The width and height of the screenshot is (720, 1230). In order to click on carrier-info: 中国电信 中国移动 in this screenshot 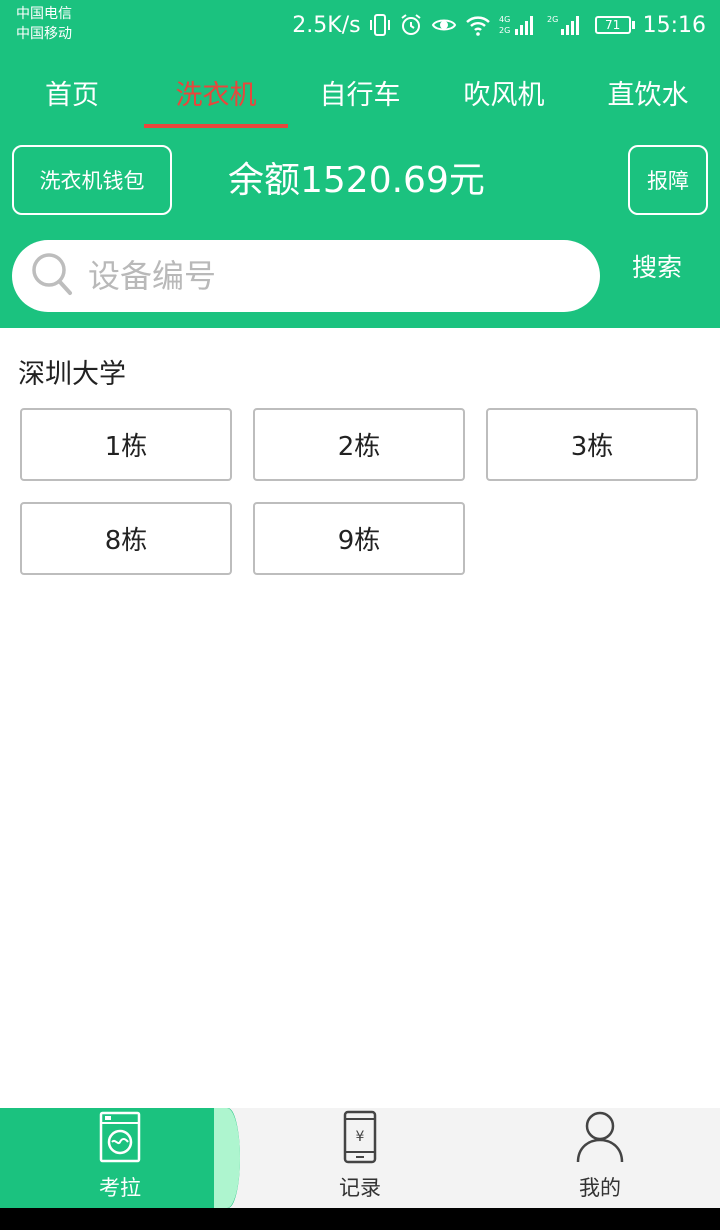, I will do `click(44, 24)`.